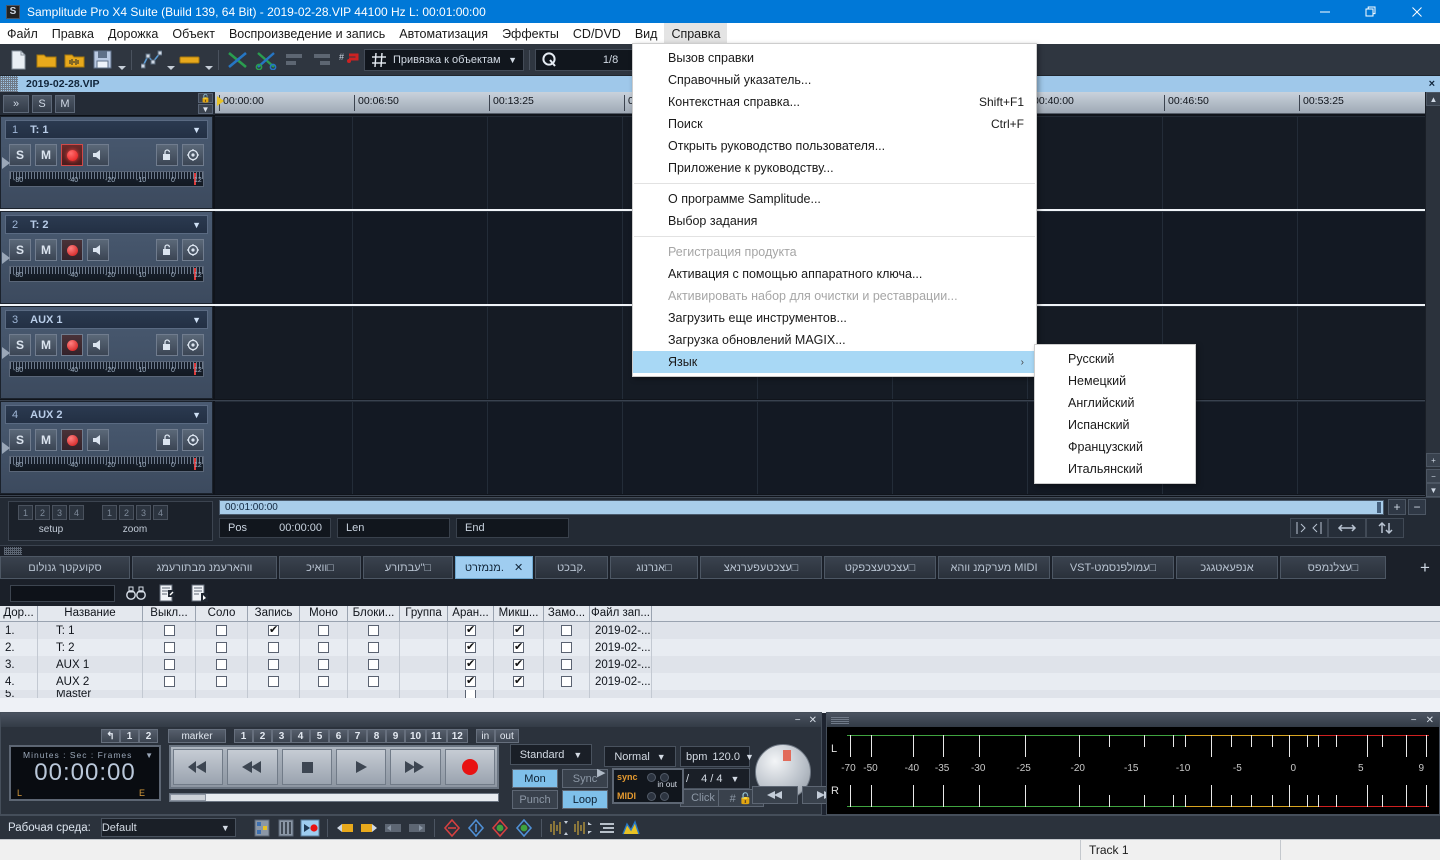 The height and width of the screenshot is (860, 1440). Describe the element at coordinates (1115, 359) in the screenshot. I see `language-item-russian: Русский` at that location.